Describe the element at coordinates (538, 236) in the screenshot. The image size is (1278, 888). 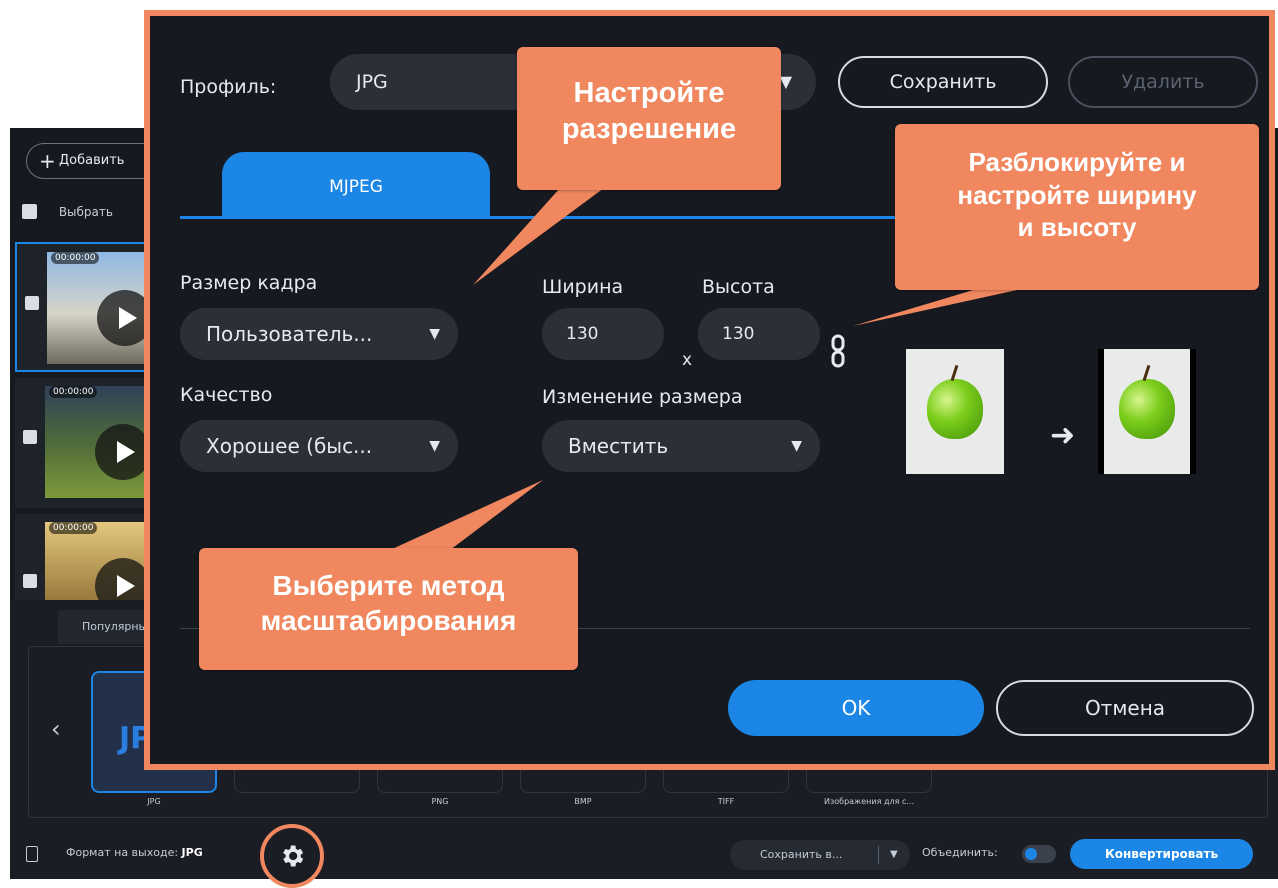
I see `callout-tail-resolution` at that location.